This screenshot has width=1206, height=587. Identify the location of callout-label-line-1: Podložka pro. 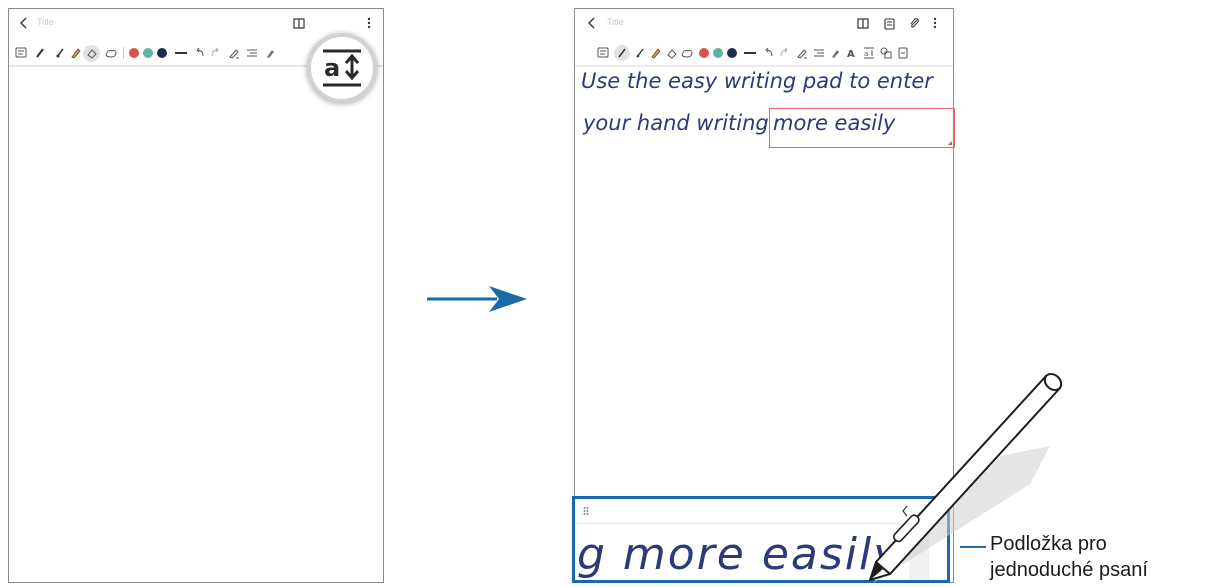
(1048, 544).